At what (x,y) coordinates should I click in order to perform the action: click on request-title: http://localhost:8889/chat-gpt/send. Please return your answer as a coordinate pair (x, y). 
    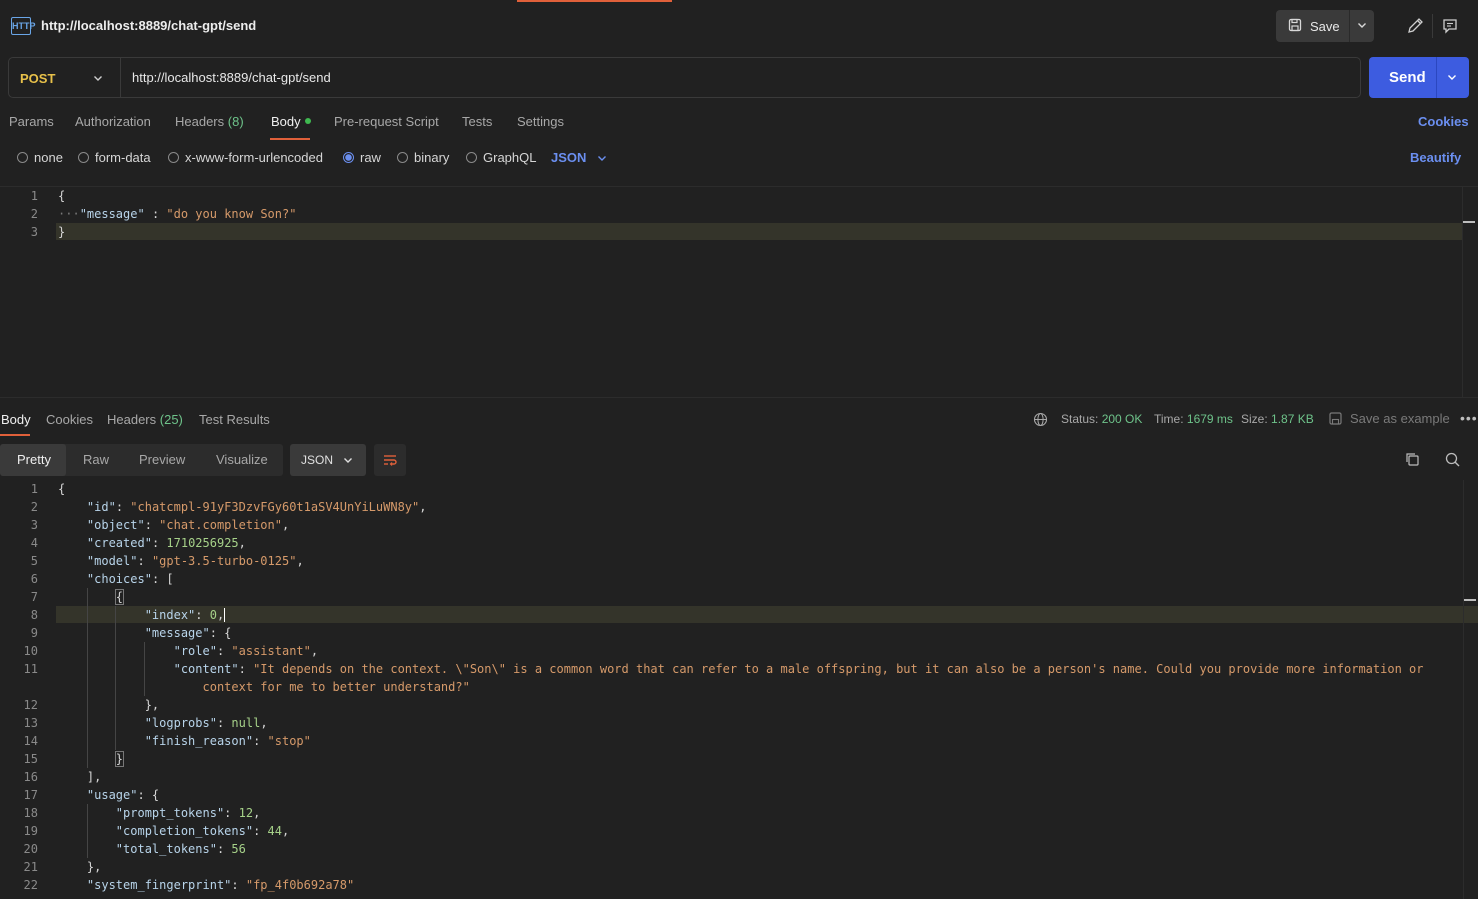
    Looking at the image, I should click on (148, 25).